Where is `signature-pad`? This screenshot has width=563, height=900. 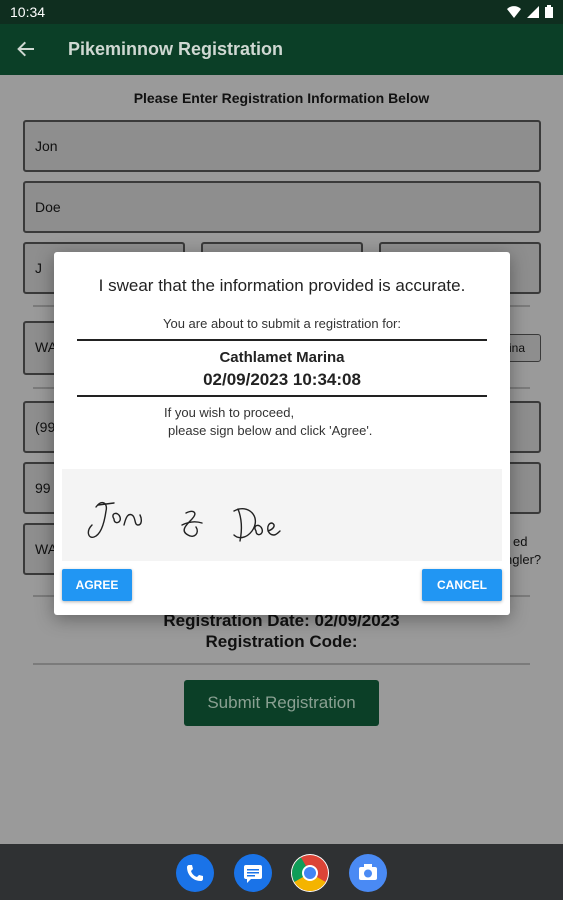 signature-pad is located at coordinates (282, 515).